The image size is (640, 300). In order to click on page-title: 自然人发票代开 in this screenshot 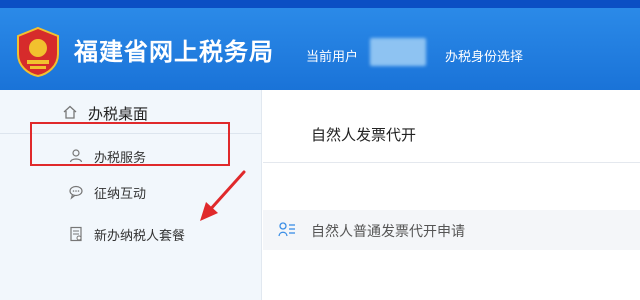, I will do `click(364, 135)`.